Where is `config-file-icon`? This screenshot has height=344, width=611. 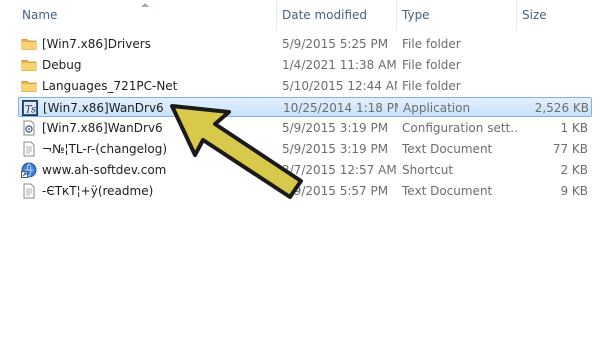
config-file-icon is located at coordinates (29, 128).